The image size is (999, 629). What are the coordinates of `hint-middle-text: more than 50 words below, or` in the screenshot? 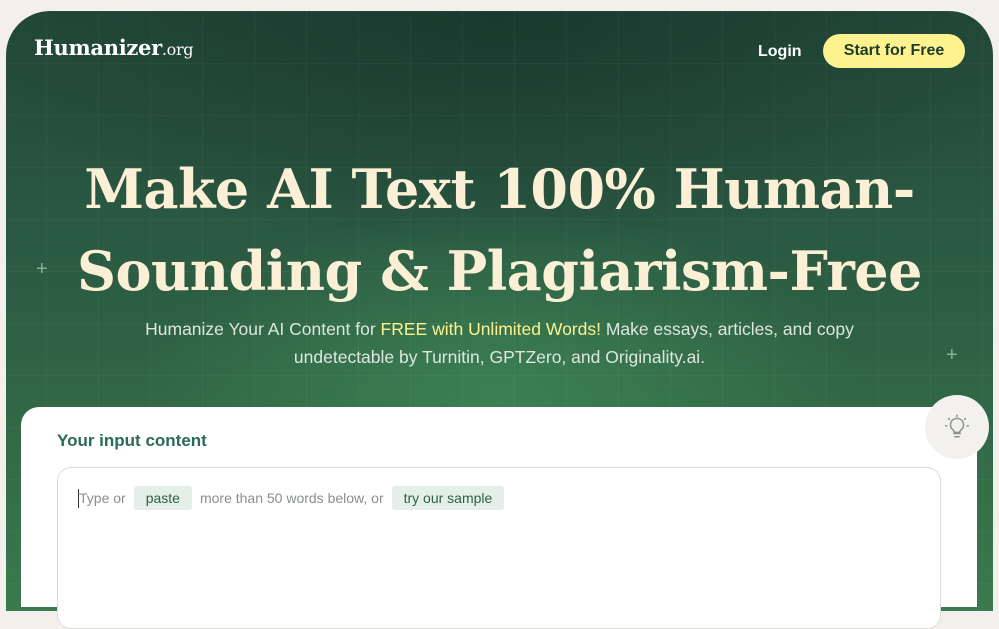 It's located at (291, 498).